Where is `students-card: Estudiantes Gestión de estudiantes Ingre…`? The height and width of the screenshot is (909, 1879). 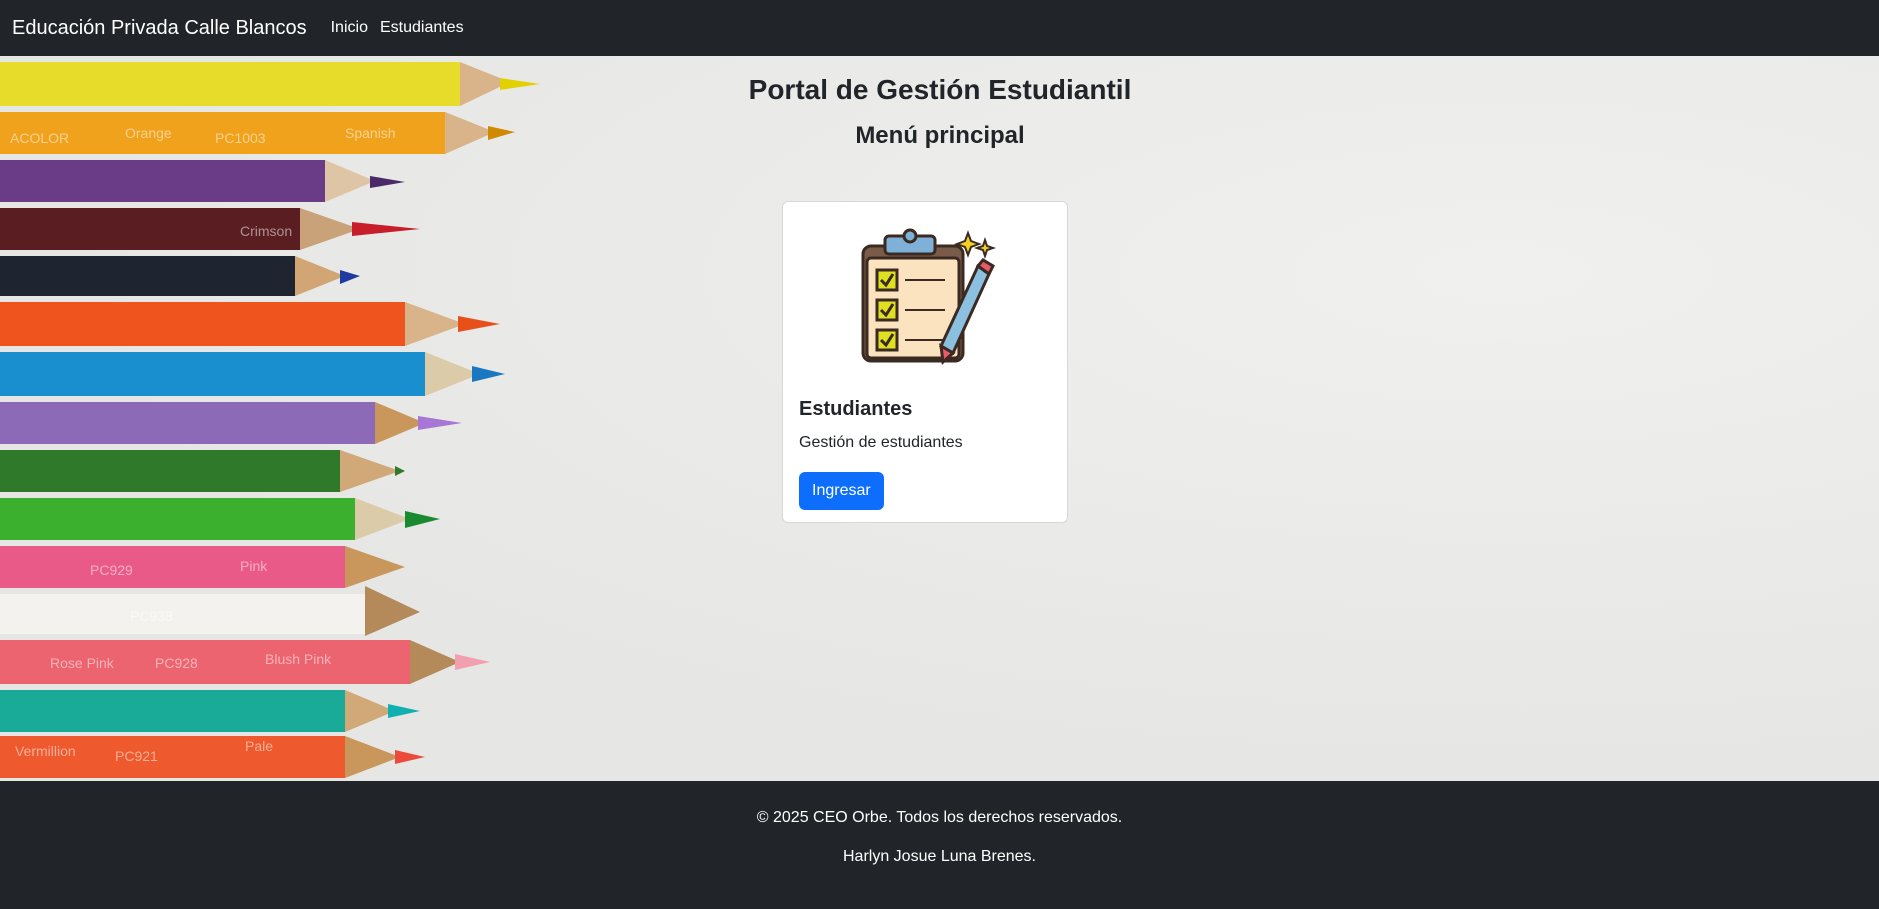
students-card: Estudiantes Gestión de estudiantes Ingre… is located at coordinates (925, 362).